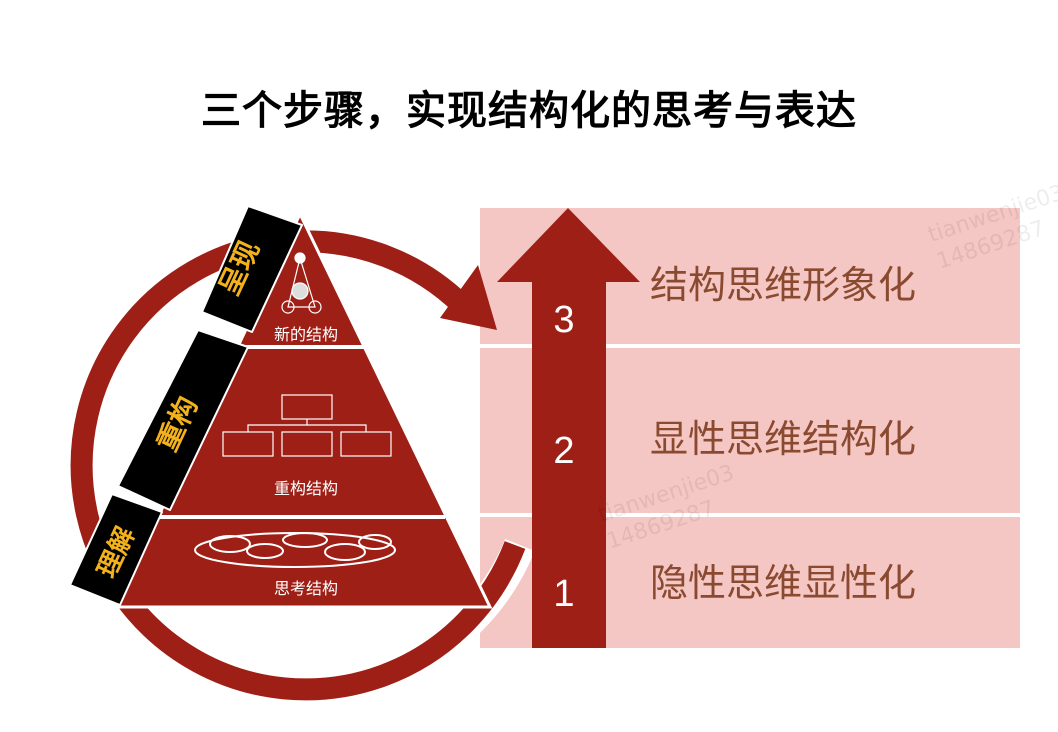 Image resolution: width=1058 pixels, height=732 pixels. I want to click on level-label-top: 新的结构, so click(306, 334).